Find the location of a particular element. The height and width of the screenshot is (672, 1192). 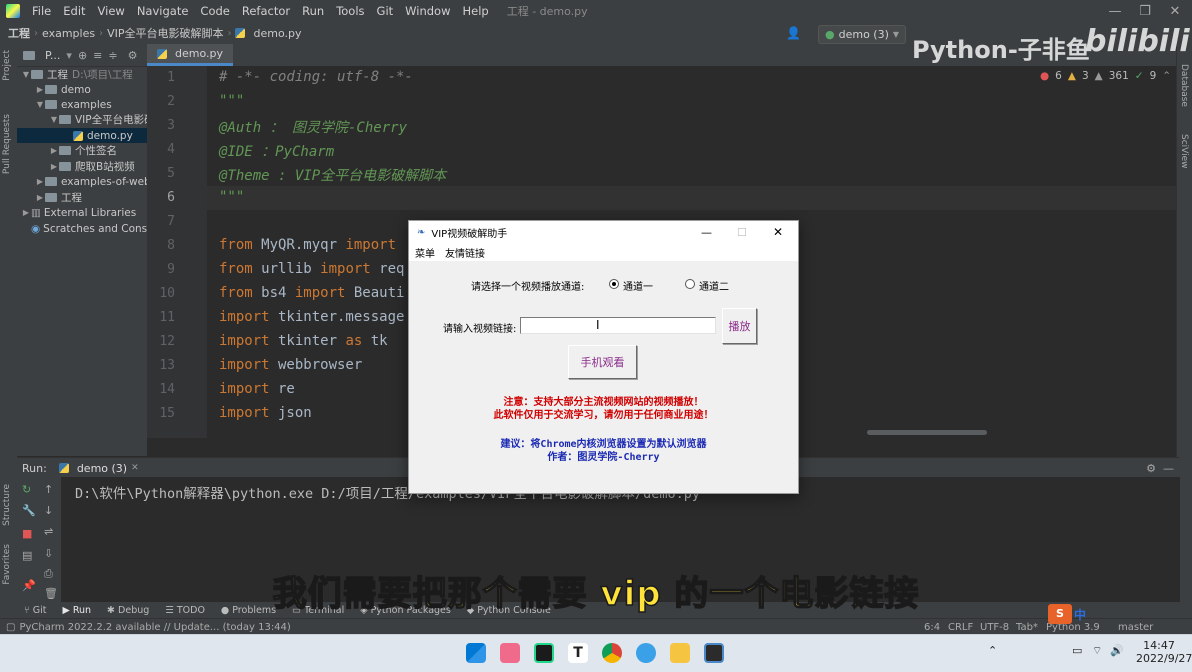

url-input is located at coordinates (618, 325).